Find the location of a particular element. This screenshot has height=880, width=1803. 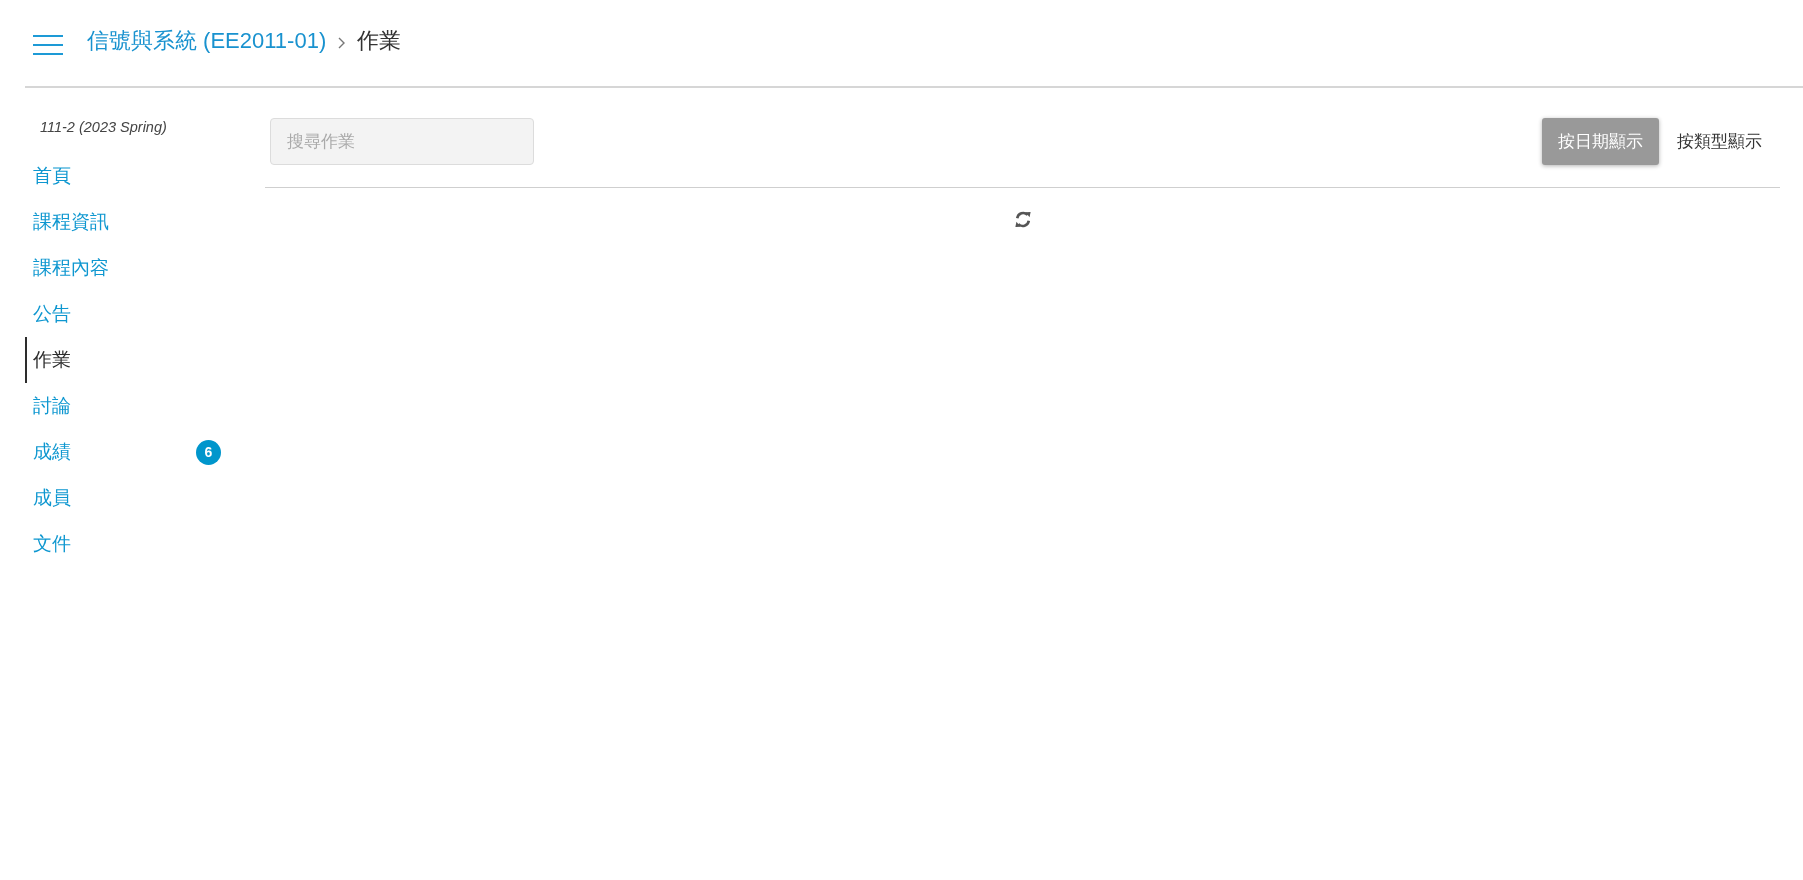

search-field: 搜尋作業 is located at coordinates (402, 141).